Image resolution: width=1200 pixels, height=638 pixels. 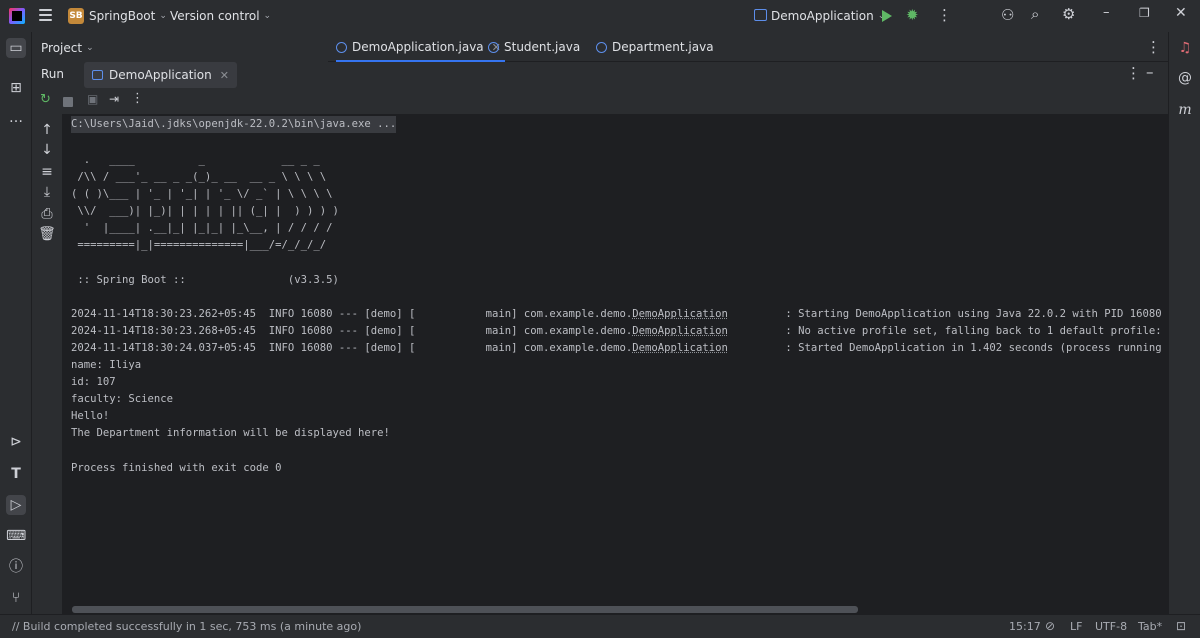 I want to click on output-line: Hello!, so click(x=90, y=416).